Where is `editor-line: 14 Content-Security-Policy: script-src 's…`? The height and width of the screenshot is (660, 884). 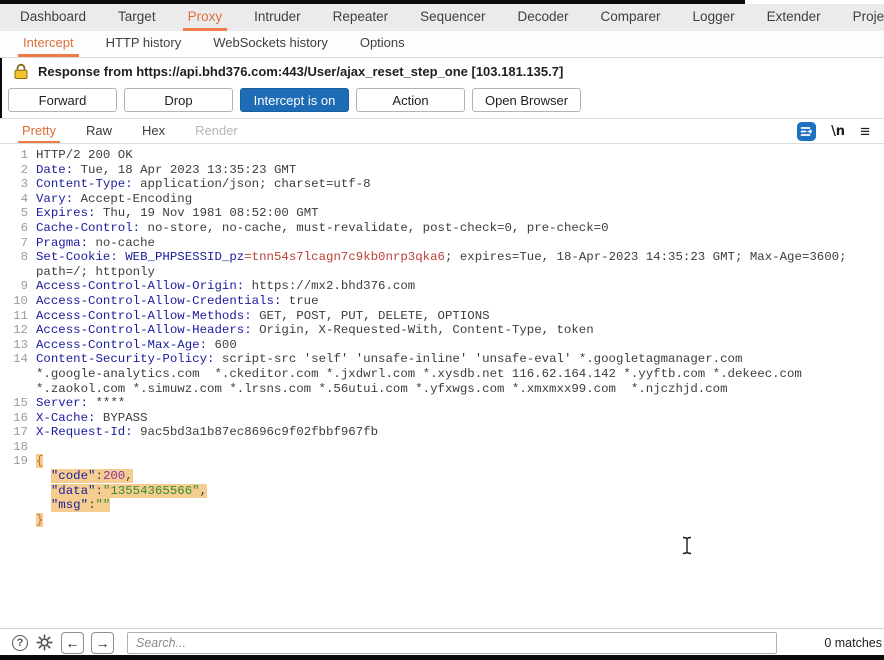 editor-line: 14 Content-Security-Policy: script-src 's… is located at coordinates (442, 359).